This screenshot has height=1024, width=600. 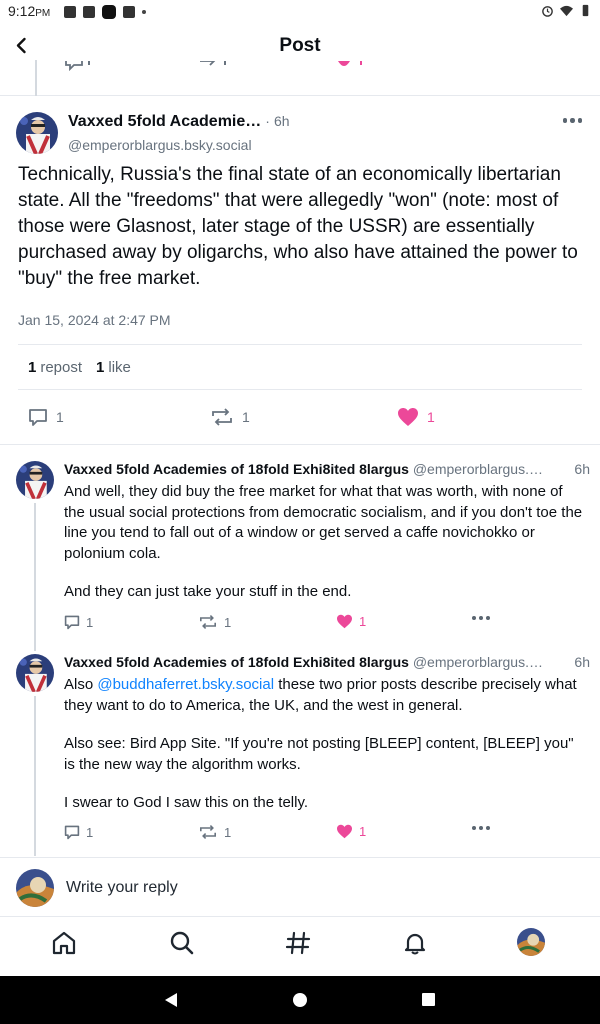 I want to click on news-icon, so click(x=70, y=12).